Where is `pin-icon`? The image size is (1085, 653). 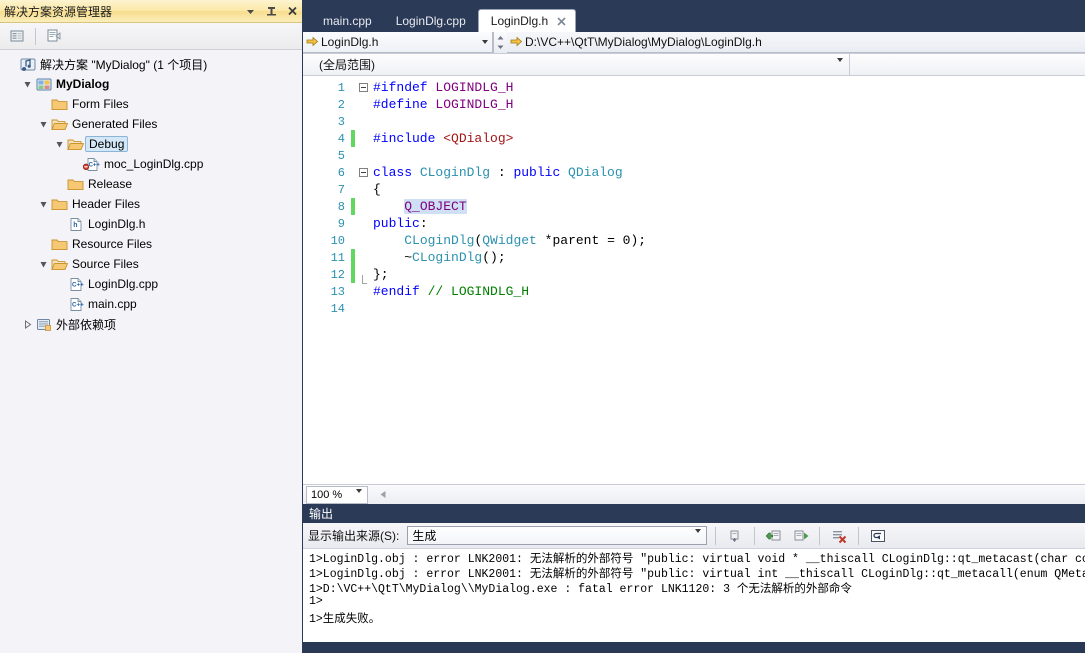 pin-icon is located at coordinates (271, 11).